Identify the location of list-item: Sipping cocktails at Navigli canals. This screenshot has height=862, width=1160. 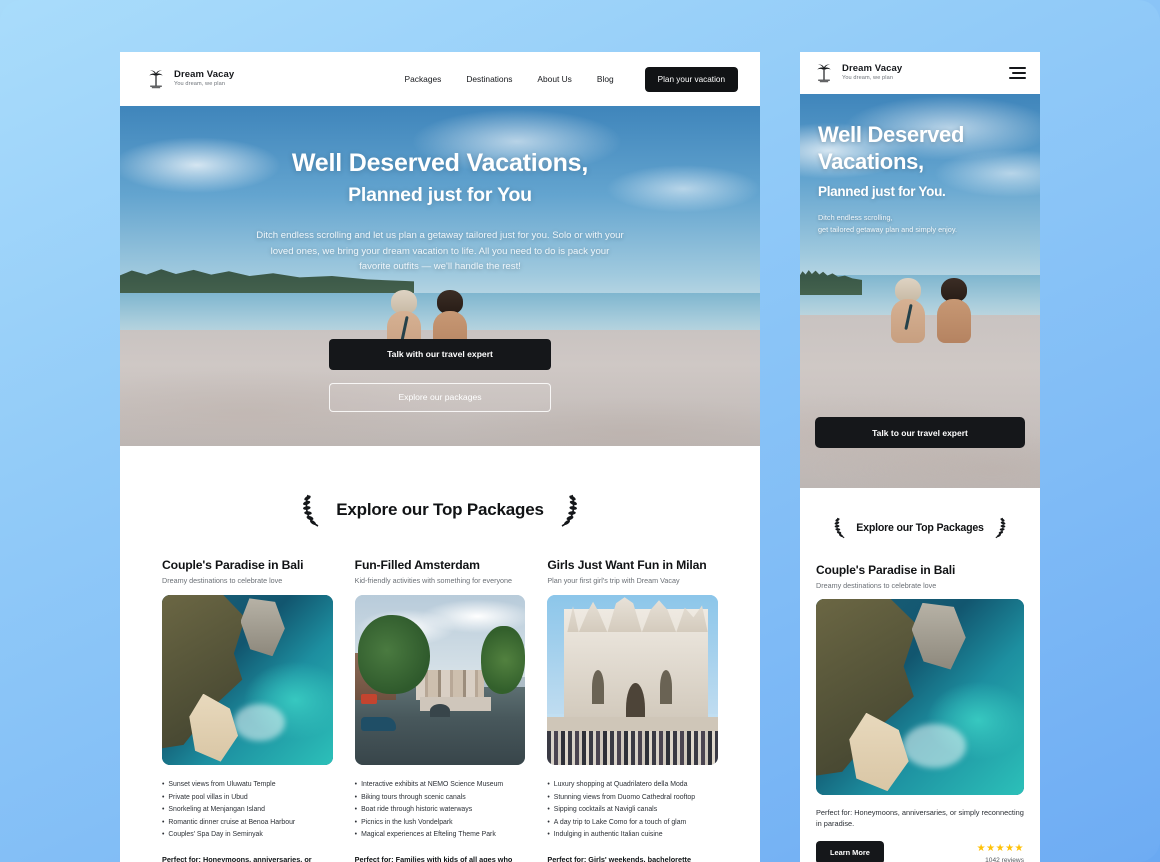
(632, 810).